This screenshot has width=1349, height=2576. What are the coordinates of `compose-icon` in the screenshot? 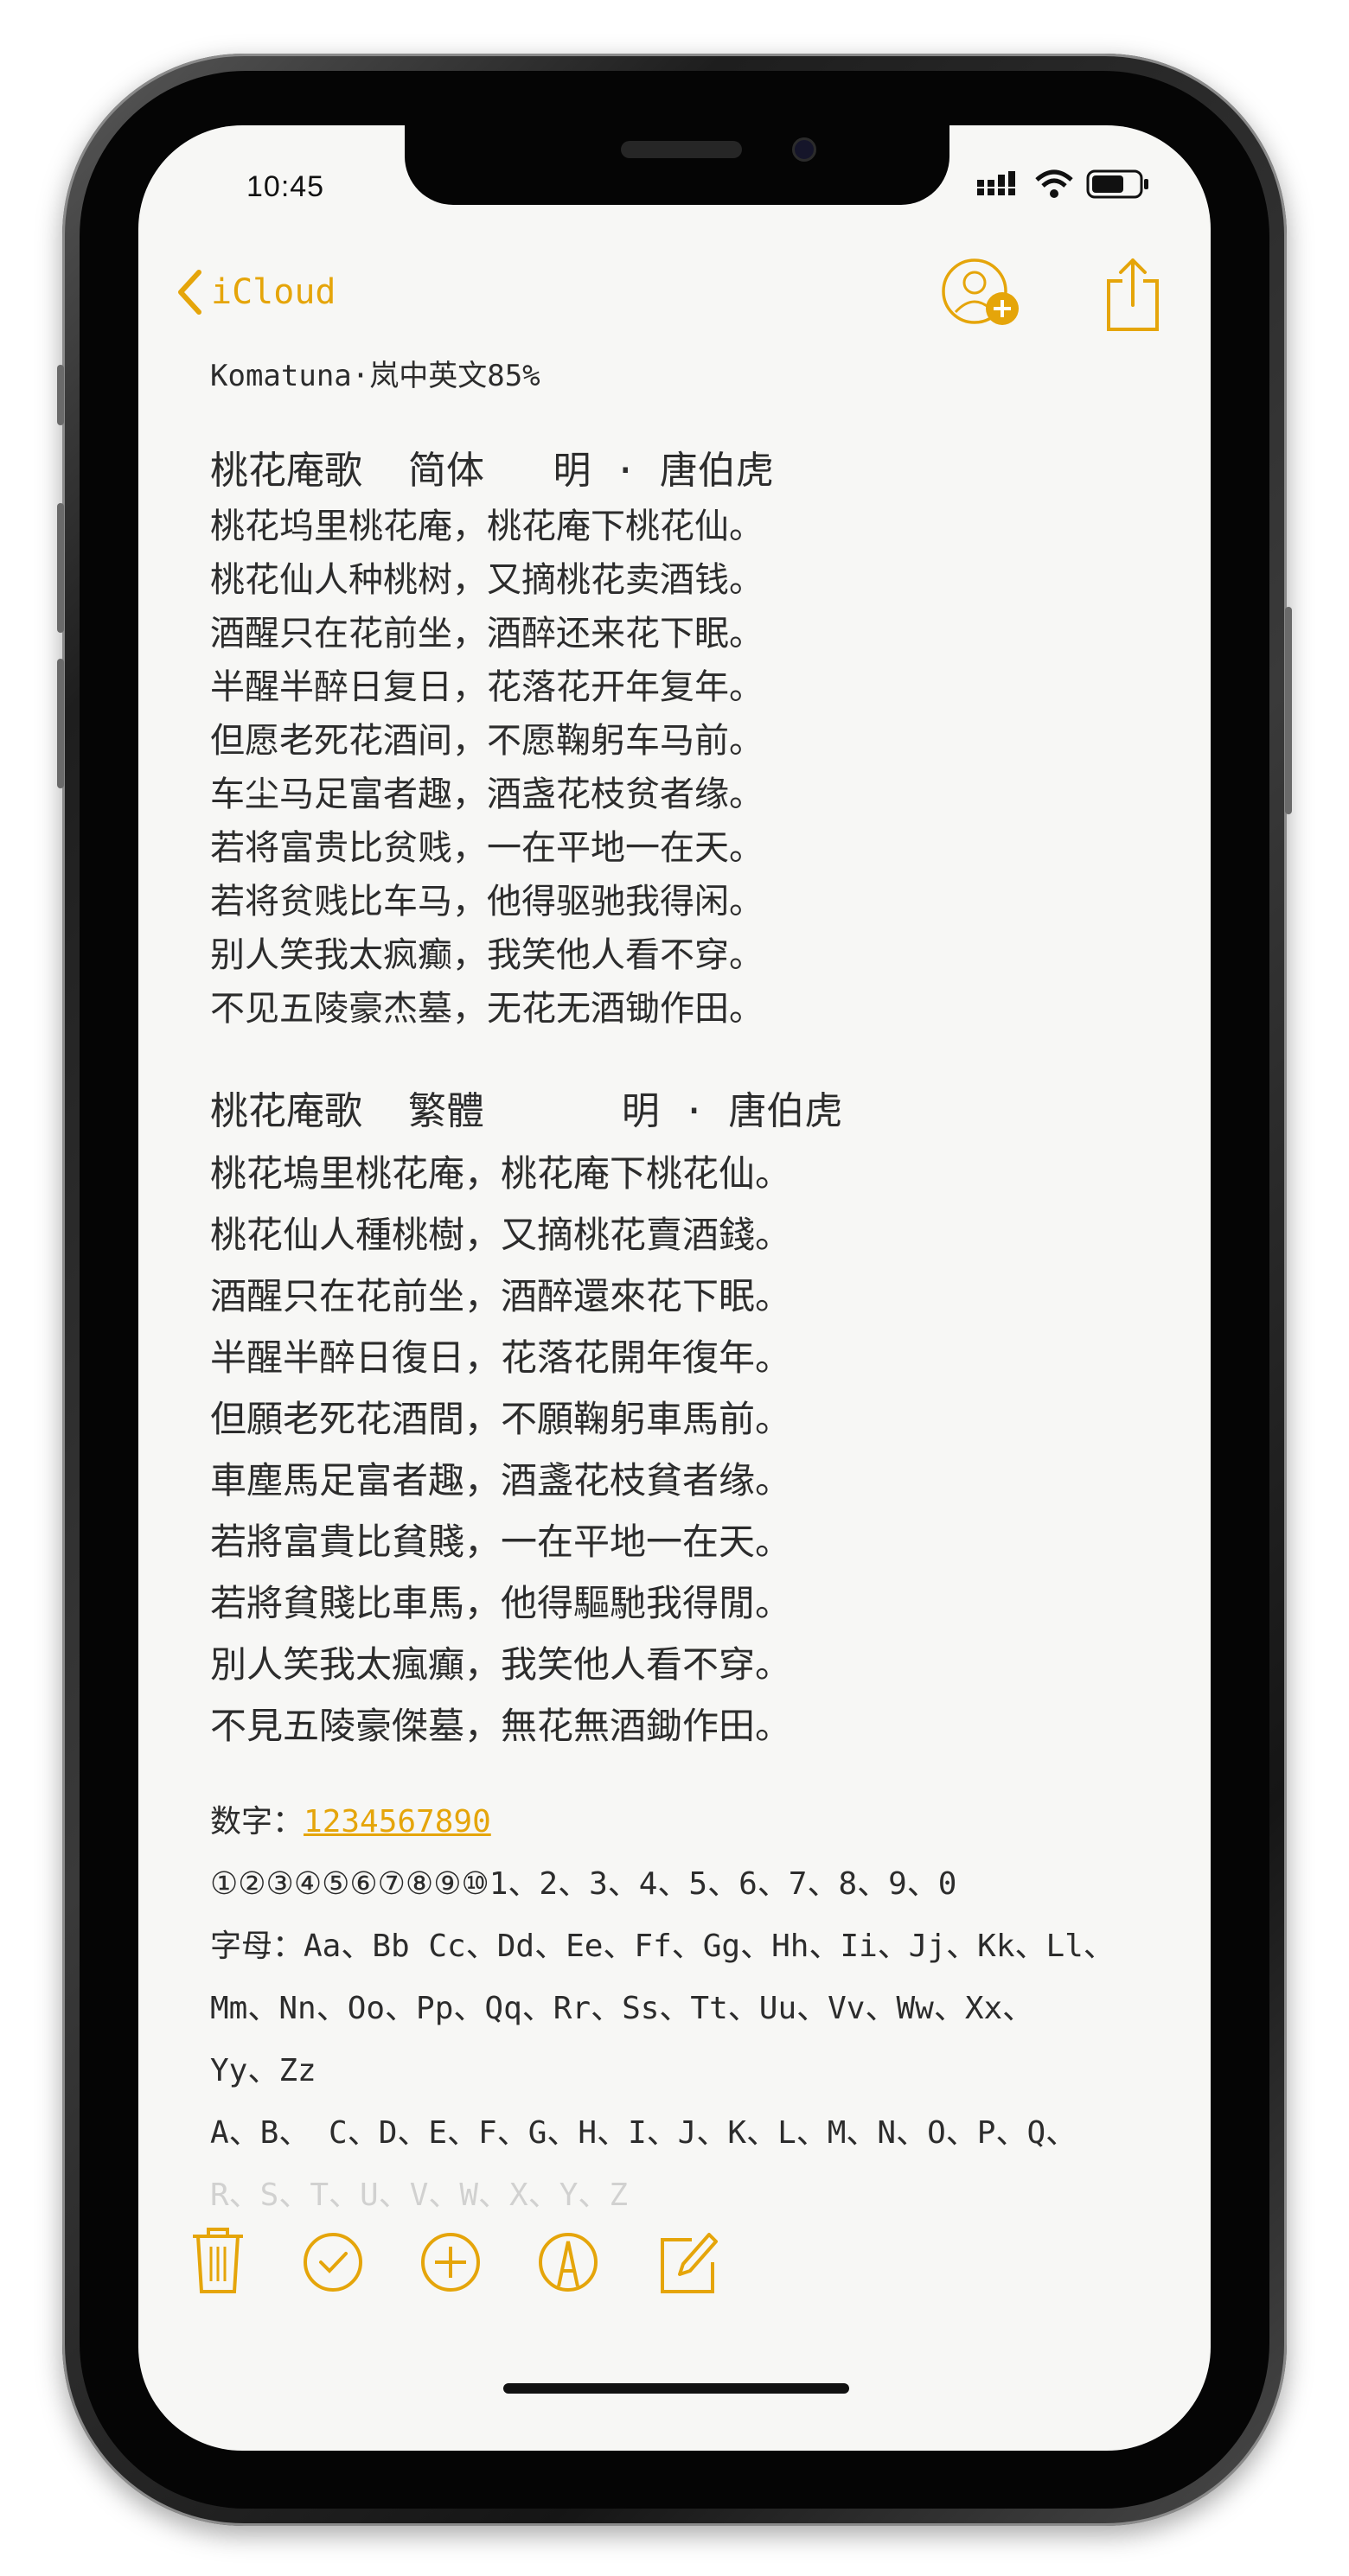 It's located at (687, 2260).